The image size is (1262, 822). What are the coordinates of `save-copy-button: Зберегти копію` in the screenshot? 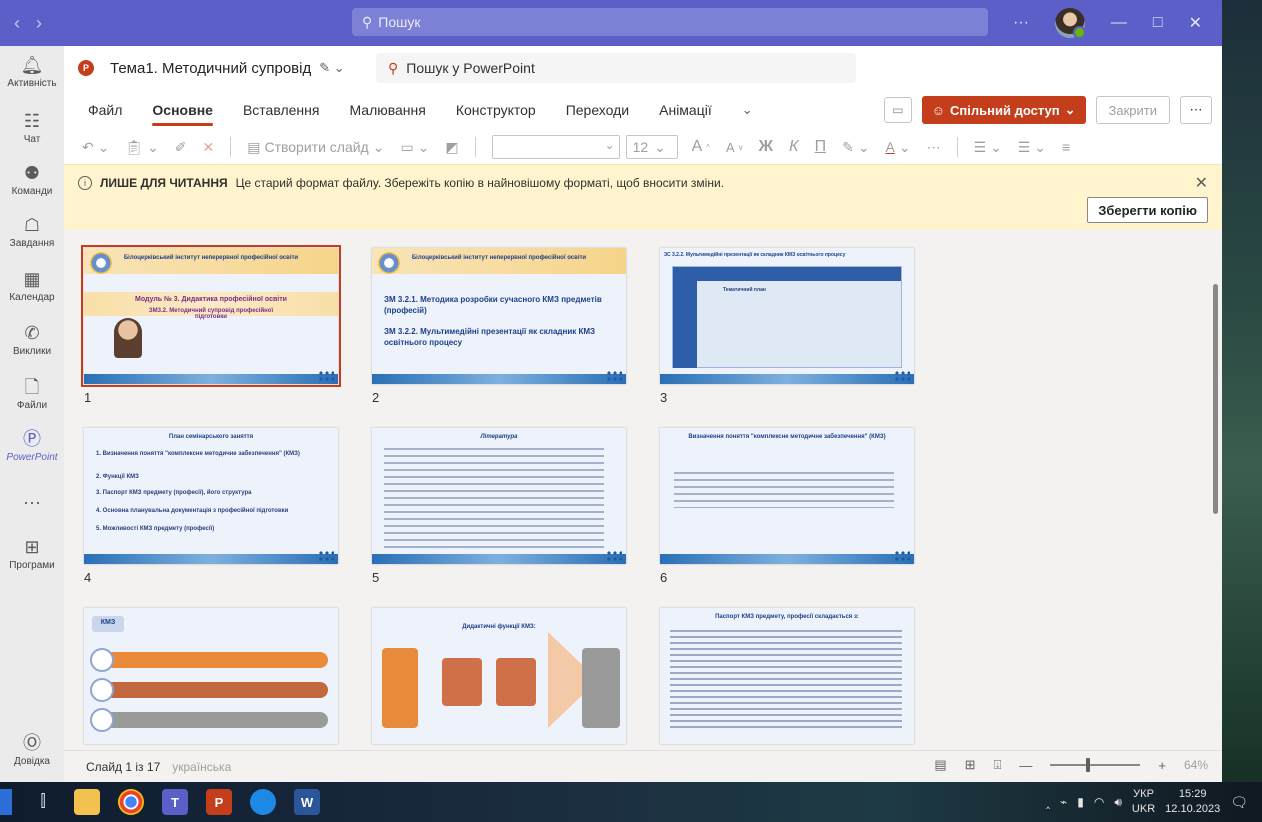 It's located at (1147, 210).